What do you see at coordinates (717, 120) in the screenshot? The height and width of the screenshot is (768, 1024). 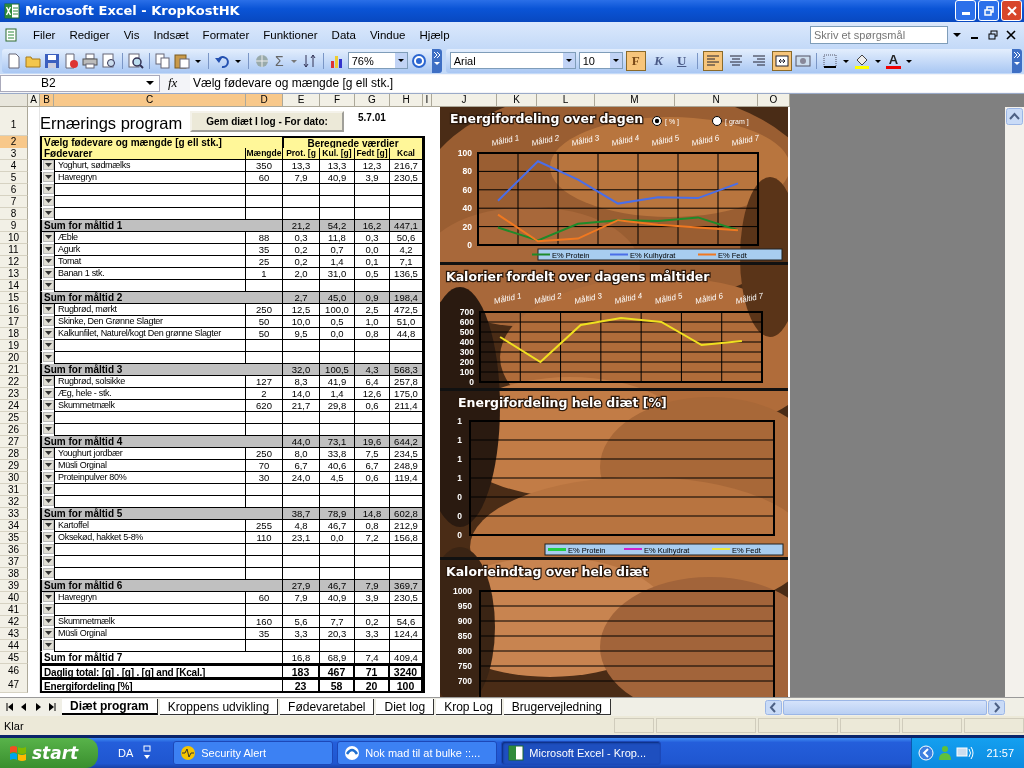 I see `radio-button` at bounding box center [717, 120].